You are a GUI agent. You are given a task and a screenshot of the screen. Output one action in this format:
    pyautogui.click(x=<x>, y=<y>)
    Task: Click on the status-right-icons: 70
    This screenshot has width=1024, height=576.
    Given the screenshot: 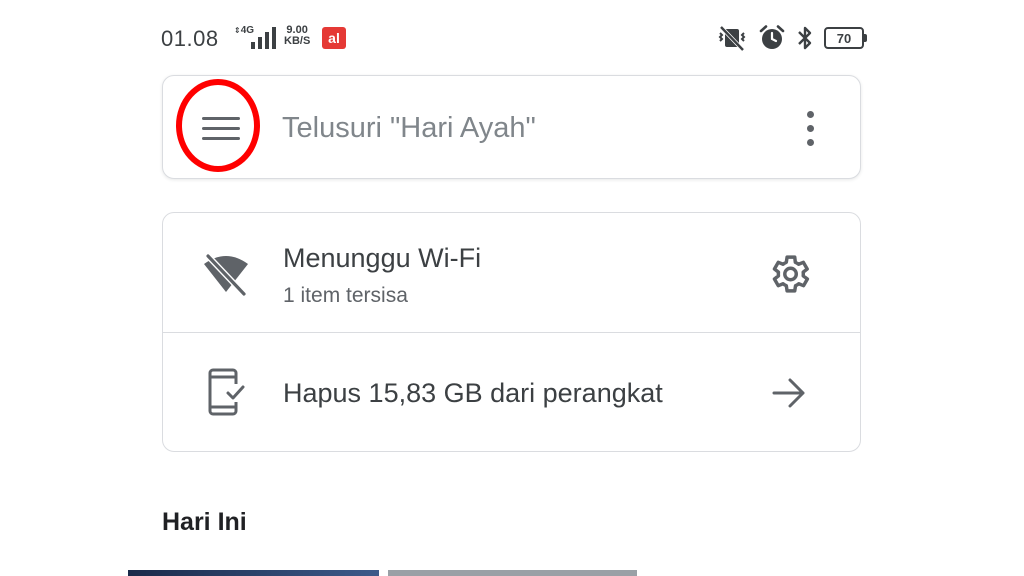 What is the action you would take?
    pyautogui.click(x=791, y=38)
    